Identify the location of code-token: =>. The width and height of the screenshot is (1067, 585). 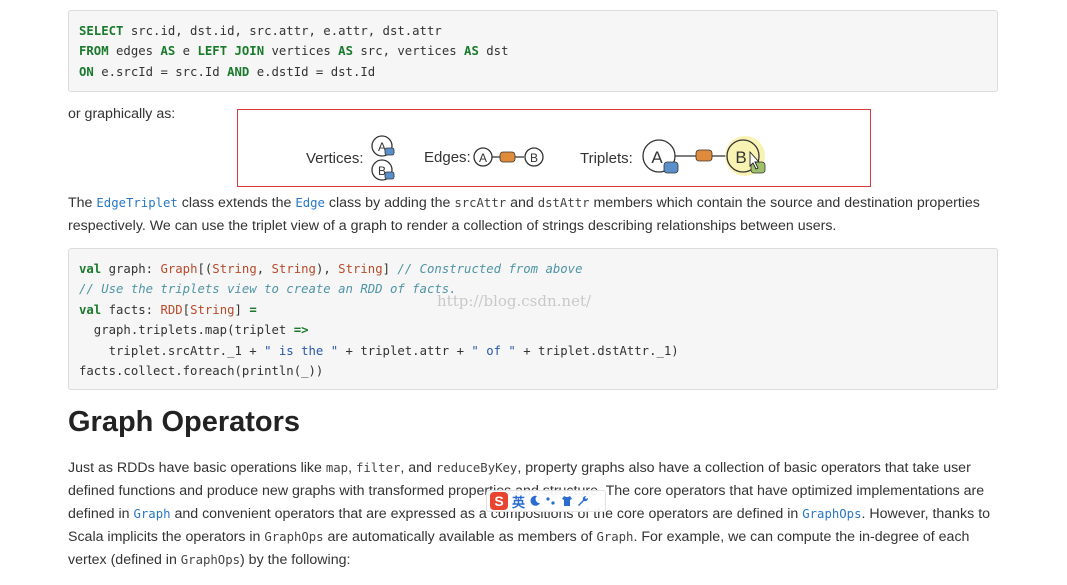
(301, 330).